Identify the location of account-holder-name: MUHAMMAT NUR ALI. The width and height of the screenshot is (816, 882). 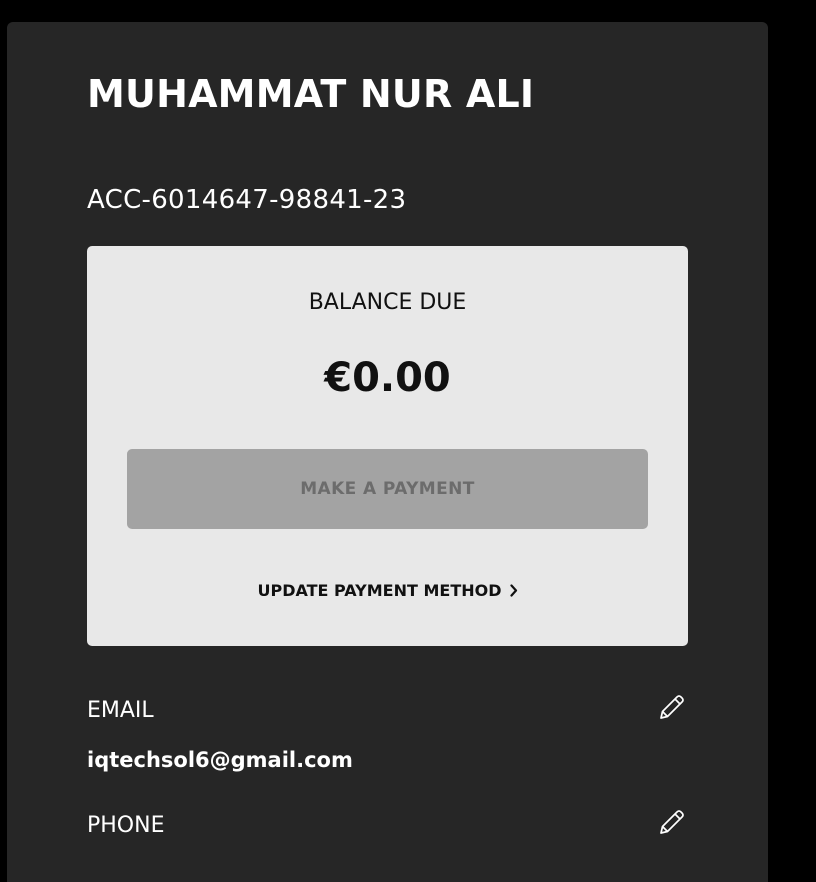
(311, 94).